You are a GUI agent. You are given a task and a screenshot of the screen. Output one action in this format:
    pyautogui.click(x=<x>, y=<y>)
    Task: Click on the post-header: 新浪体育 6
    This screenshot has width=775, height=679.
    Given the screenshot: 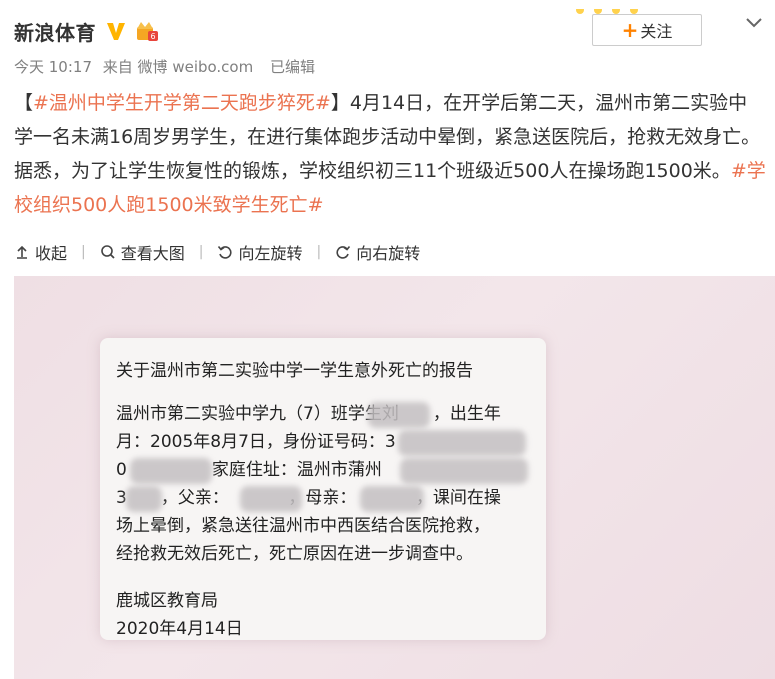 What is the action you would take?
    pyautogui.click(x=87, y=31)
    